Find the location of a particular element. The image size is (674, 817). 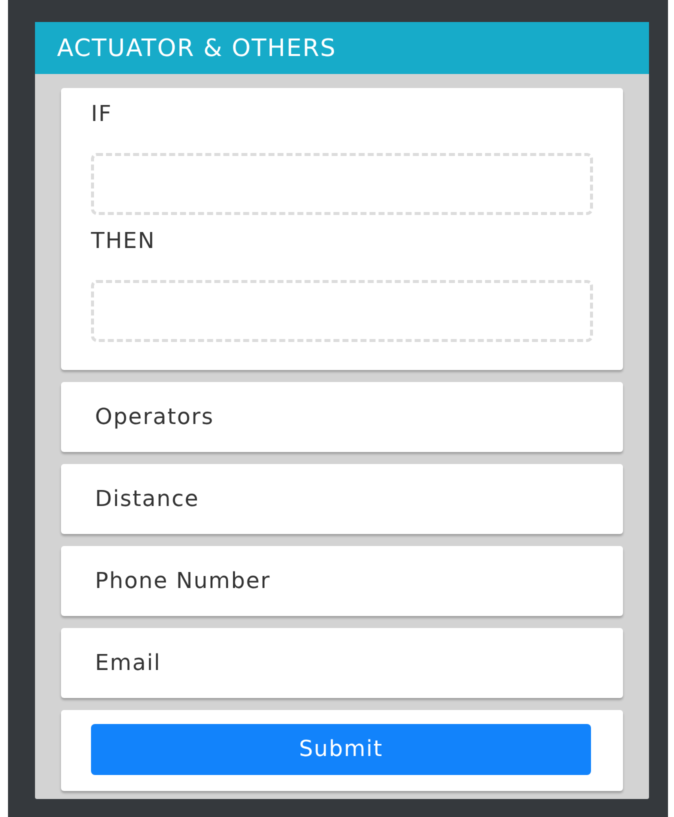

block-item: Distance is located at coordinates (342, 499).